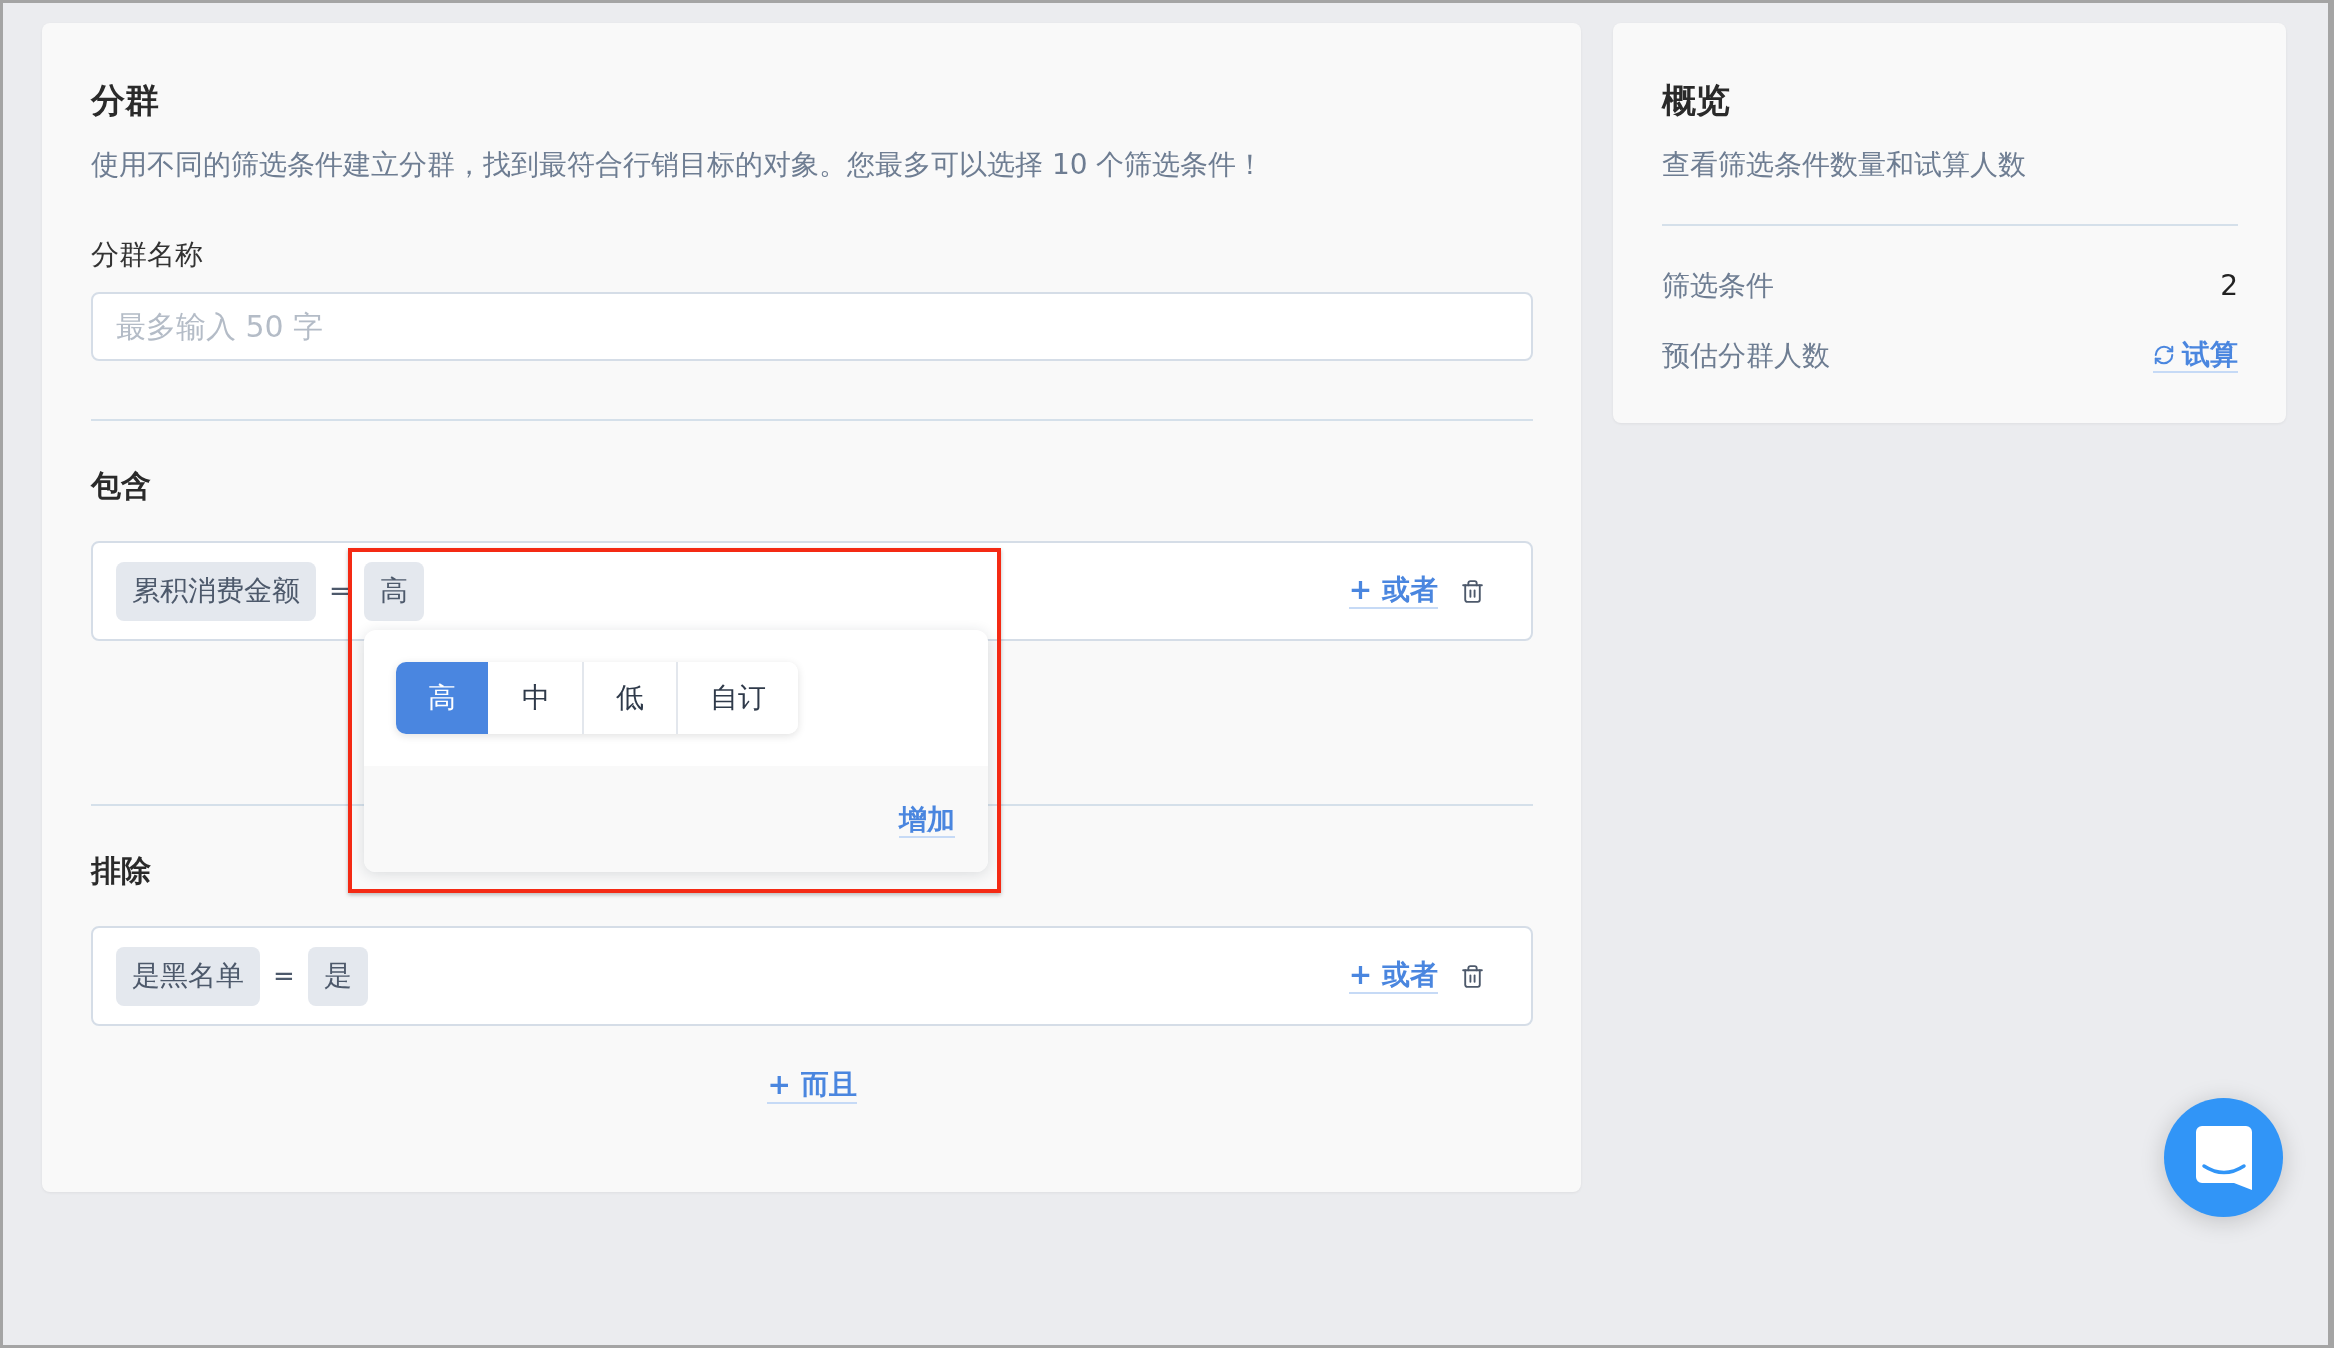 This screenshot has height=1348, width=2334. What do you see at coordinates (2229, 285) in the screenshot?
I see `overview-value: 2` at bounding box center [2229, 285].